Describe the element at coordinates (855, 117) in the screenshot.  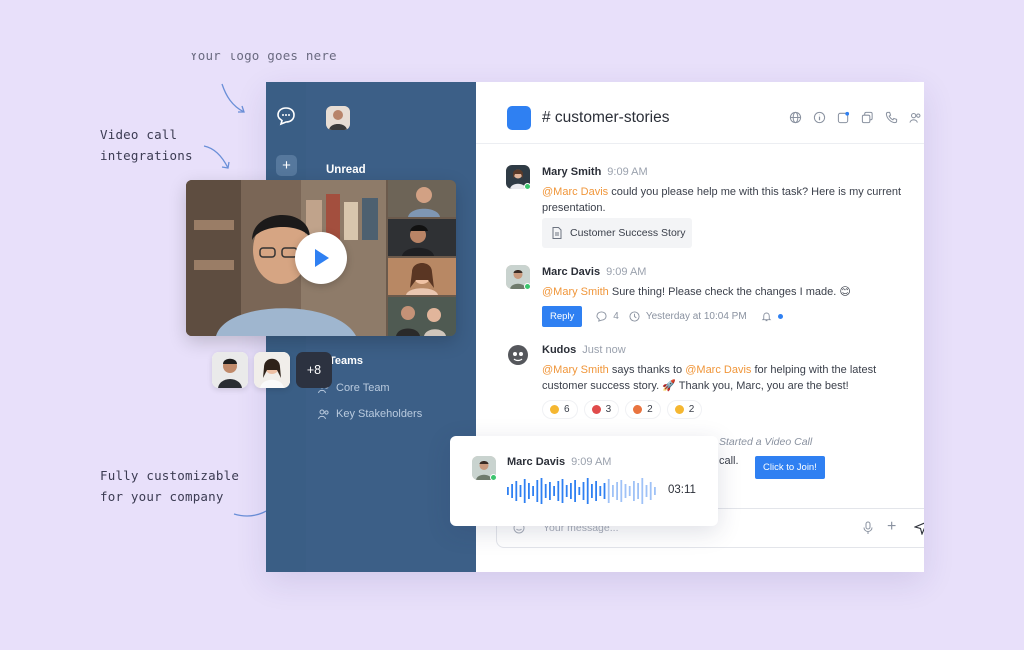
I see `header-toolbar` at that location.